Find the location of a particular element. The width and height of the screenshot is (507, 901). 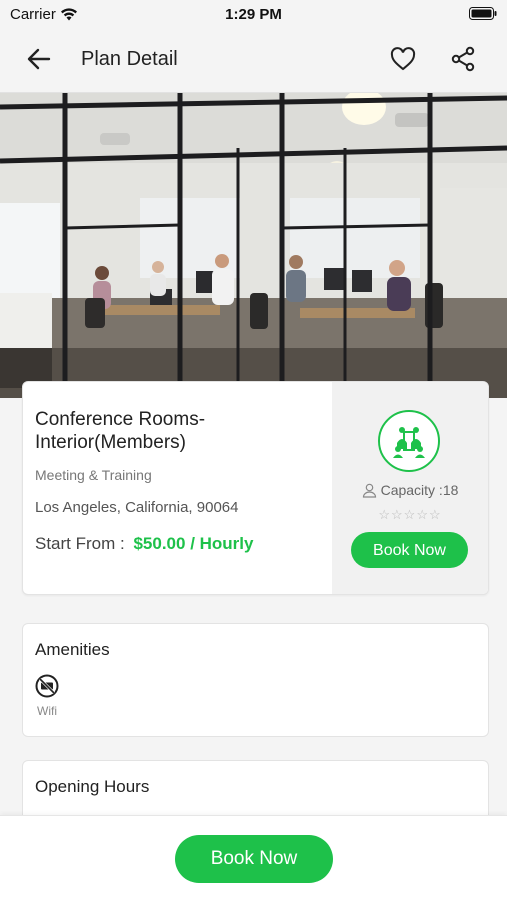

share-icon is located at coordinates (463, 59).